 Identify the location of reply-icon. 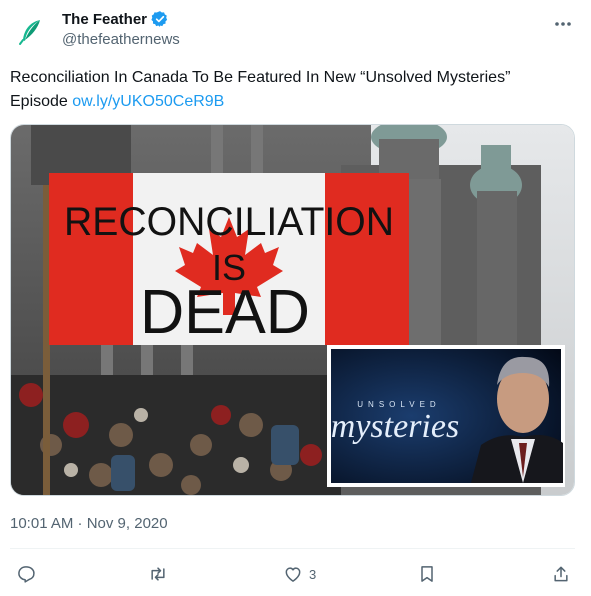
(26, 574).